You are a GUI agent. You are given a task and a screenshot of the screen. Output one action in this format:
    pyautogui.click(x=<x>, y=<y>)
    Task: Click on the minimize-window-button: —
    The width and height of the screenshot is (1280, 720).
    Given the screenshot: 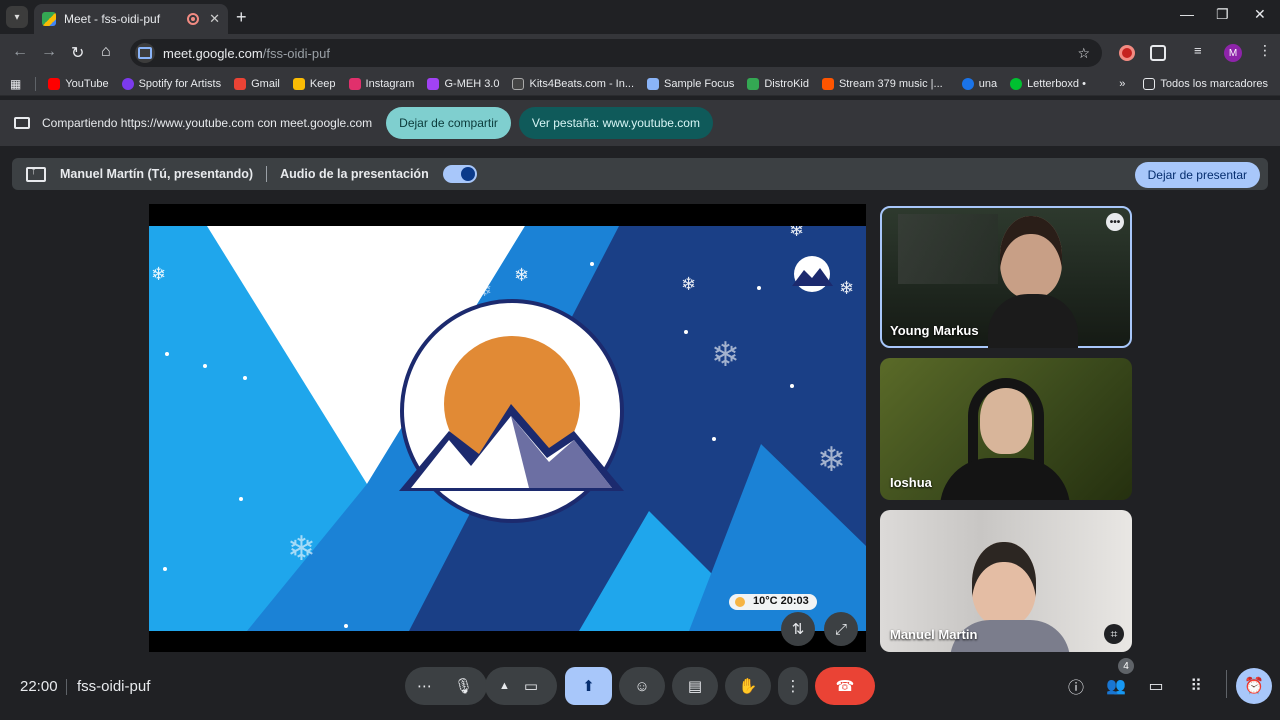 What is the action you would take?
    pyautogui.click(x=1187, y=14)
    